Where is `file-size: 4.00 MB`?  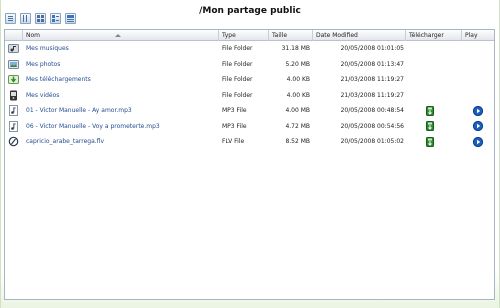 file-size: 4.00 MB is located at coordinates (297, 111).